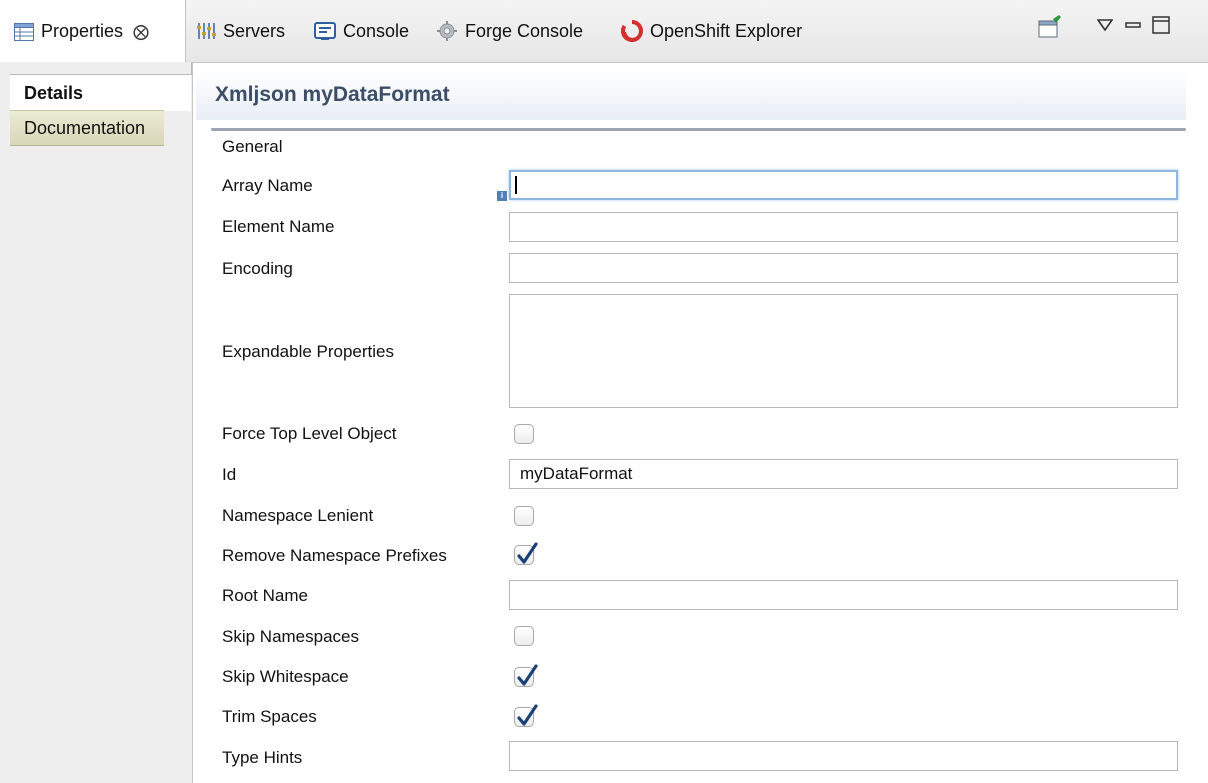  I want to click on nav-item-documentation: Documentation, so click(87, 128).